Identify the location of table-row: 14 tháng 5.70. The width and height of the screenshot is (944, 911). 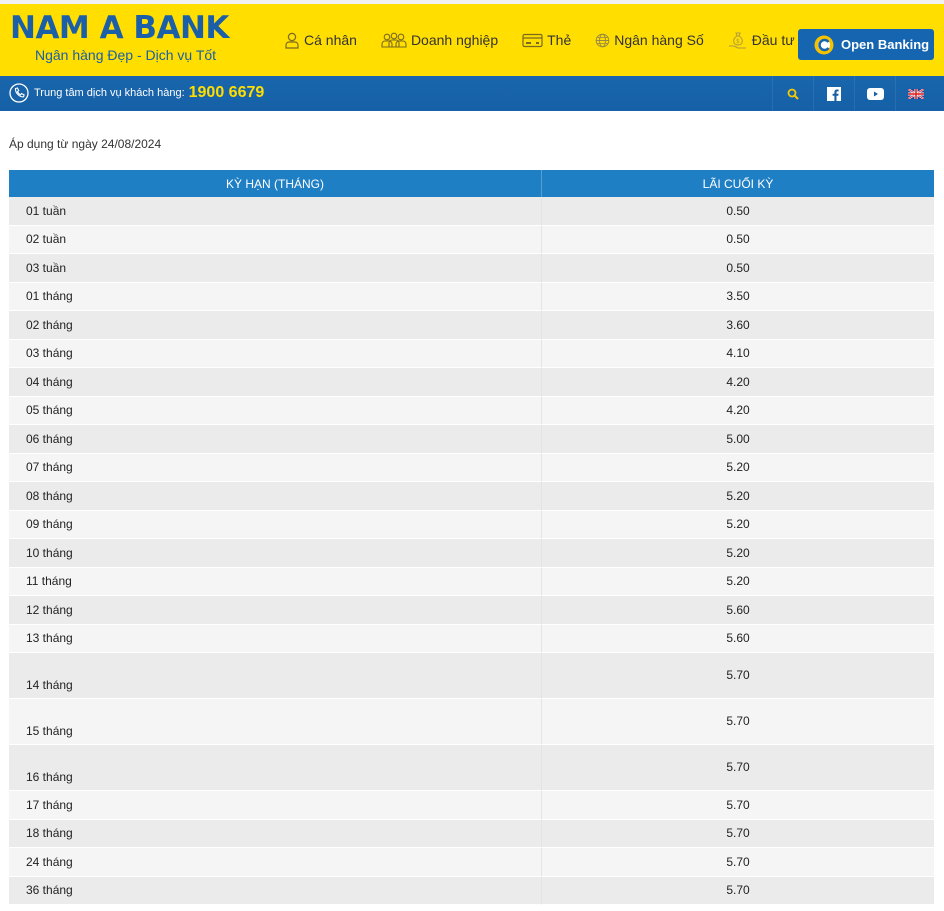
(471, 676).